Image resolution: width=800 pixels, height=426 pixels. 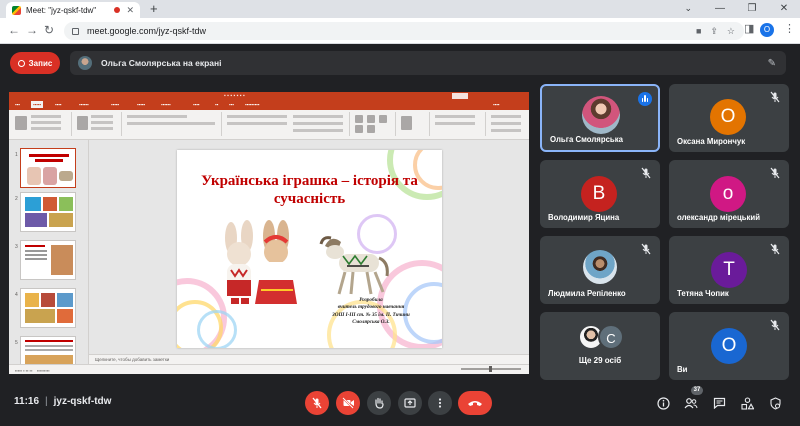 What do you see at coordinates (586, 139) in the screenshot?
I see `participant-name: Ольга Смолярська` at bounding box center [586, 139].